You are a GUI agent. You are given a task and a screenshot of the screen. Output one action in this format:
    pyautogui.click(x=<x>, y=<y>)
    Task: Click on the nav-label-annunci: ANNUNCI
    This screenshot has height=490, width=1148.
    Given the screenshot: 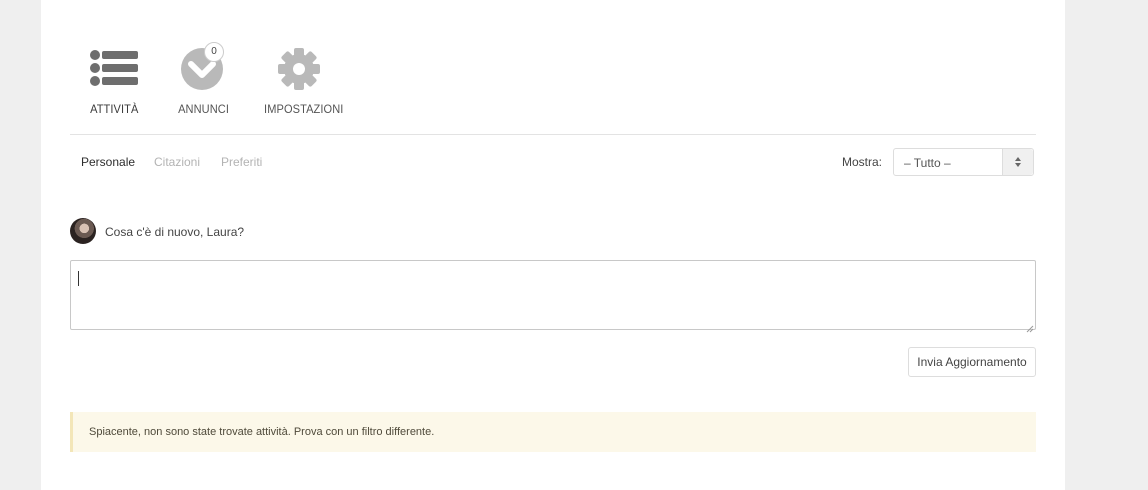 What is the action you would take?
    pyautogui.click(x=204, y=109)
    